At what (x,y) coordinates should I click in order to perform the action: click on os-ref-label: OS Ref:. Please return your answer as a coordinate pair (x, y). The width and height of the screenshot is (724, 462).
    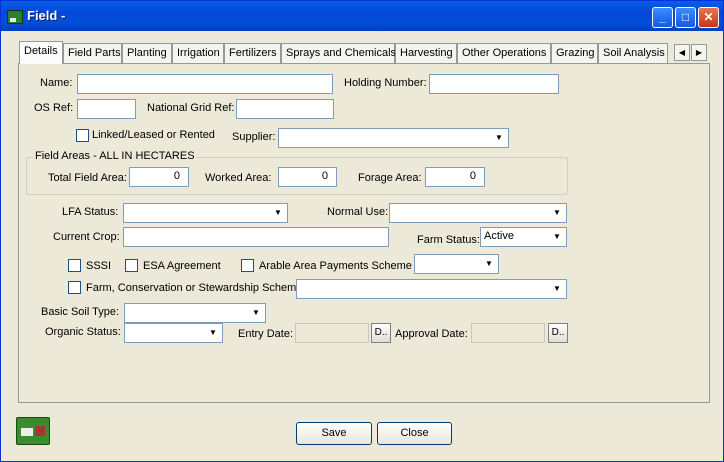
    Looking at the image, I should click on (54, 108).